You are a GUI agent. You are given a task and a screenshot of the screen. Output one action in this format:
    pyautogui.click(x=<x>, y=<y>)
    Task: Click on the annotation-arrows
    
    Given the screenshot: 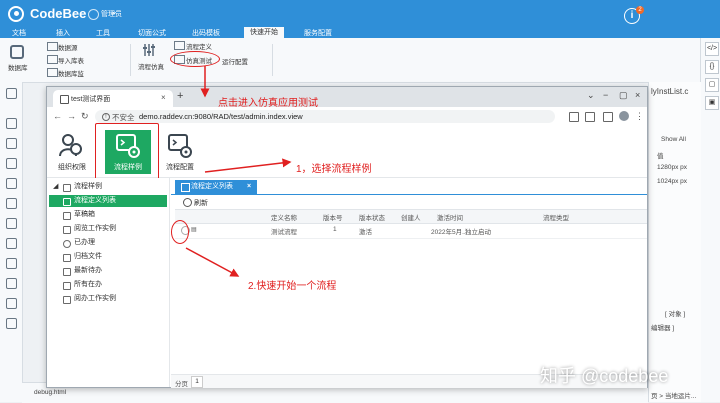 What is the action you would take?
    pyautogui.click(x=238, y=171)
    